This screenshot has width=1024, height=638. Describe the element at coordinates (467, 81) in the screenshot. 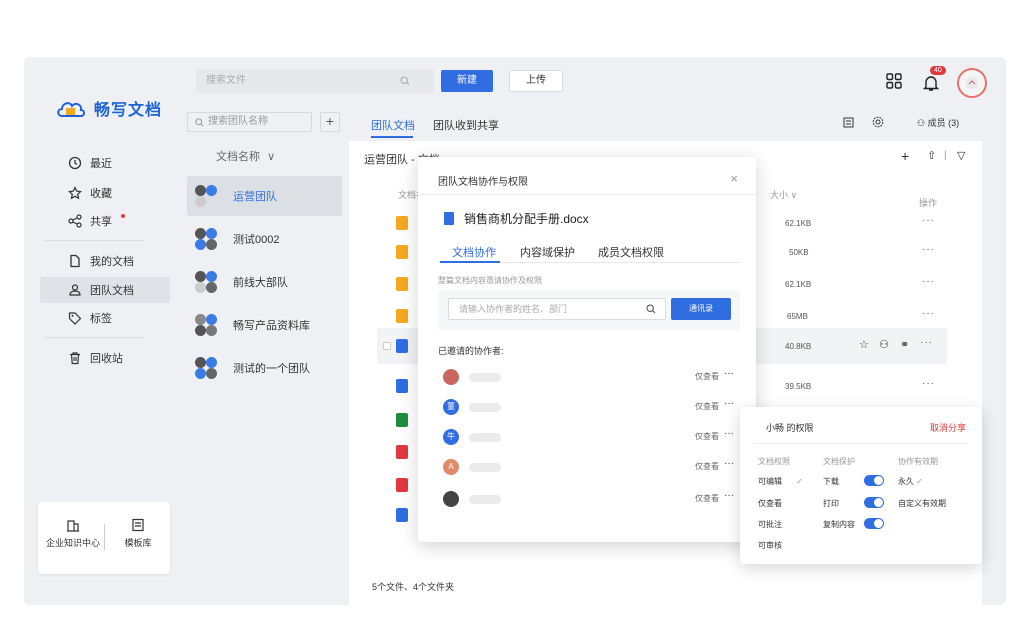

I see `new-button: 新建` at that location.